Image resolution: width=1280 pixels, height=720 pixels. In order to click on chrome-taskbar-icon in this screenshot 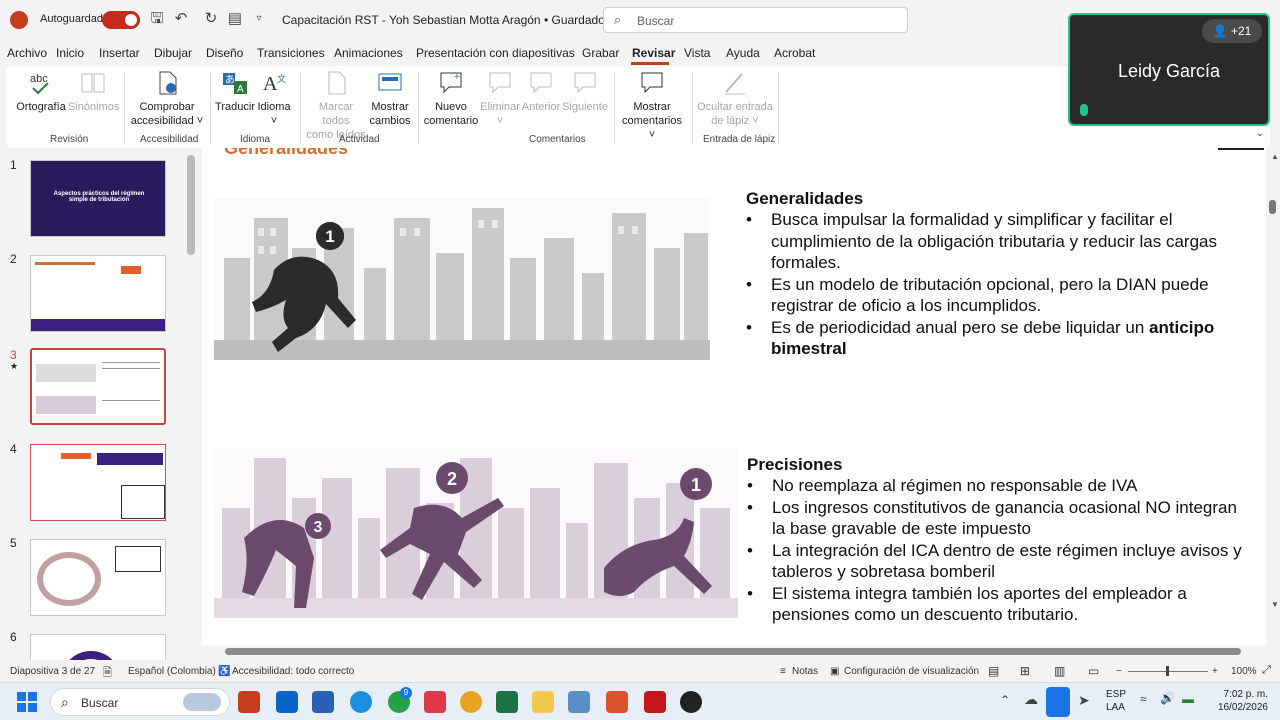, I will do `click(471, 702)`.